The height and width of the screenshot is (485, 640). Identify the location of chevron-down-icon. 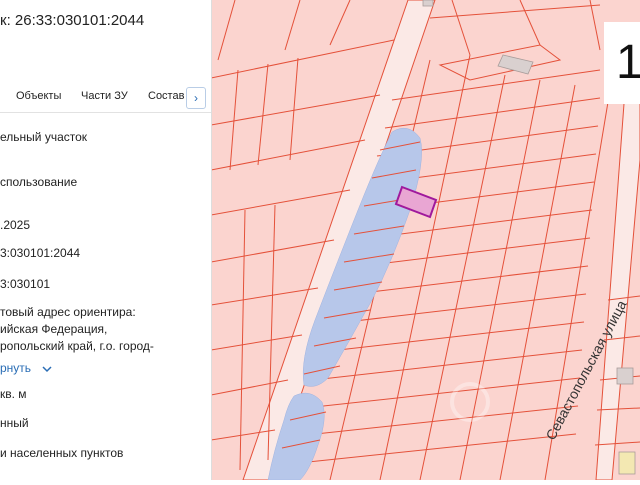
(47, 369).